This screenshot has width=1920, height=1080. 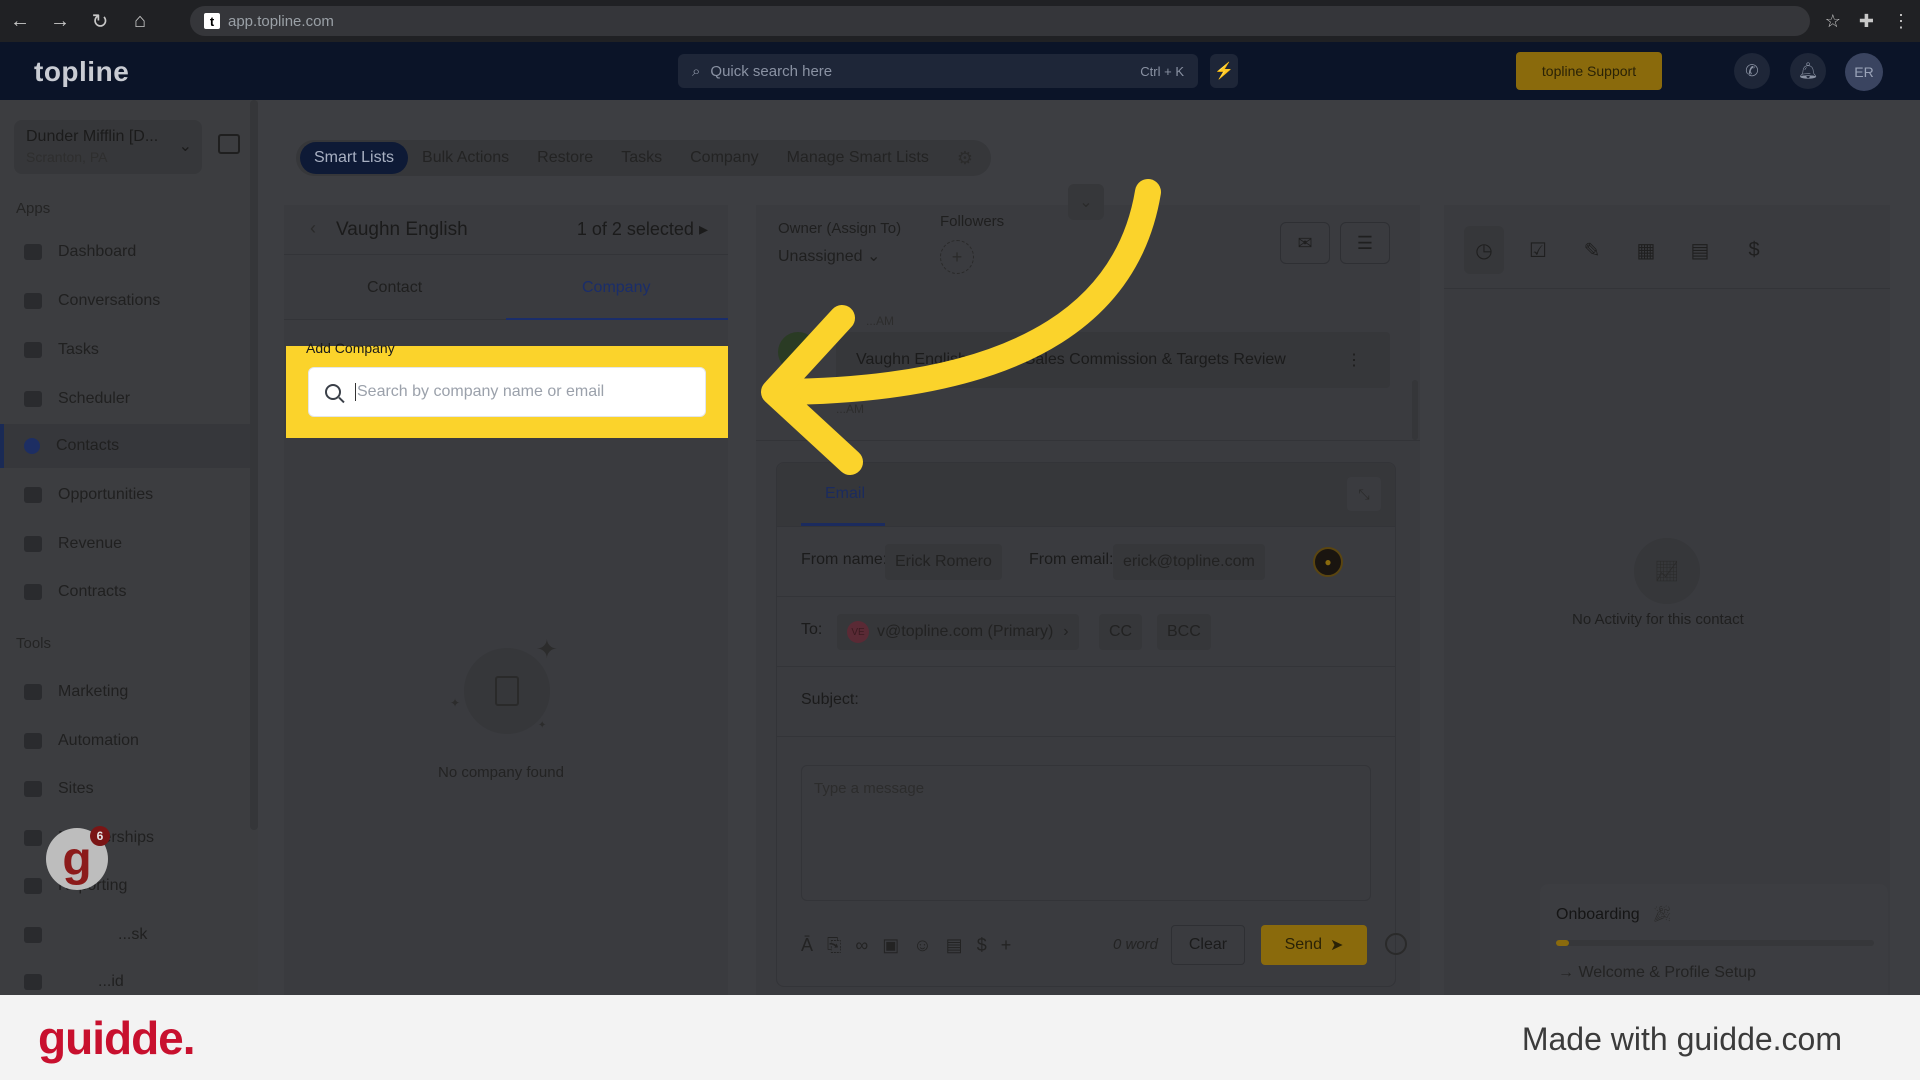 I want to click on home-icon: ⌂, so click(x=140, y=21).